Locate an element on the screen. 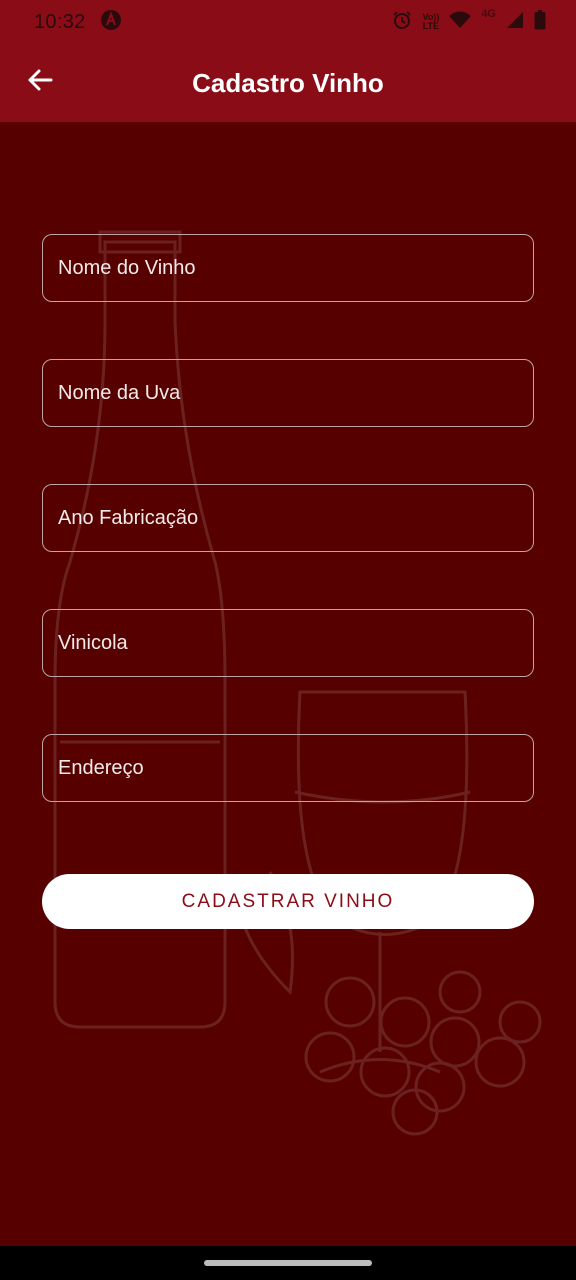  home-gesture-handle is located at coordinates (288, 1263).